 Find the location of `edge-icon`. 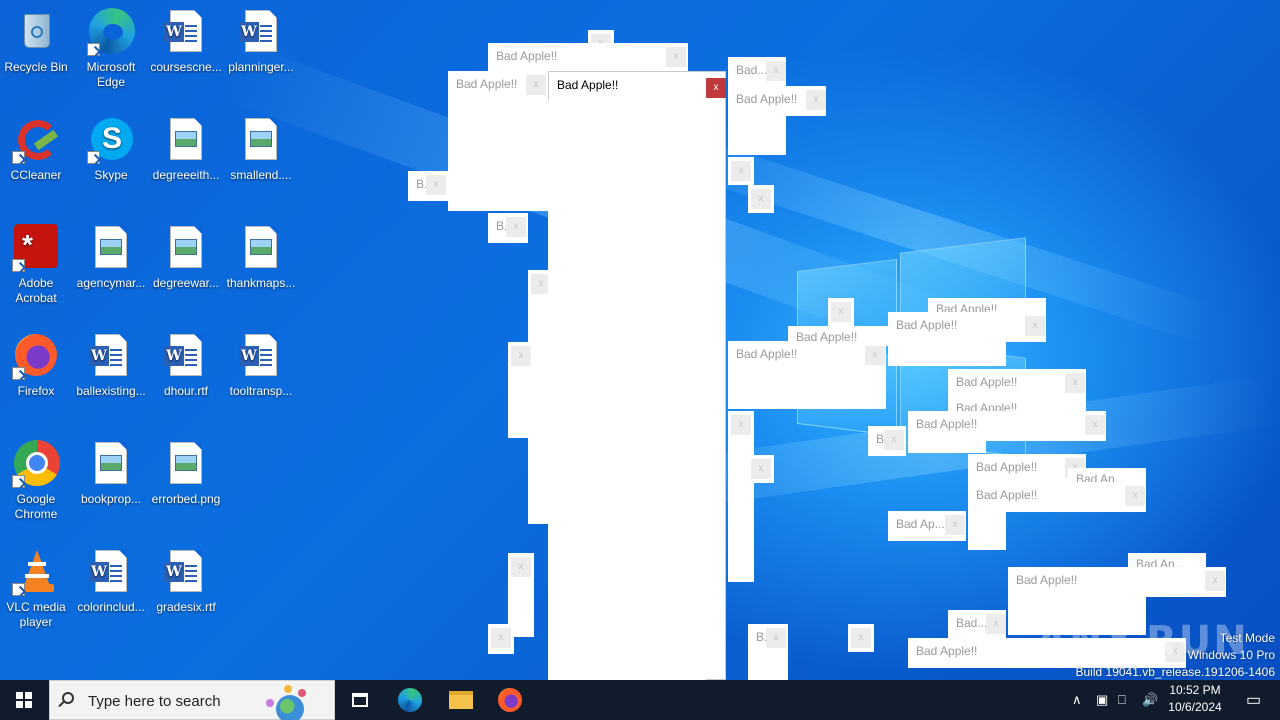

edge-icon is located at coordinates (111, 32).